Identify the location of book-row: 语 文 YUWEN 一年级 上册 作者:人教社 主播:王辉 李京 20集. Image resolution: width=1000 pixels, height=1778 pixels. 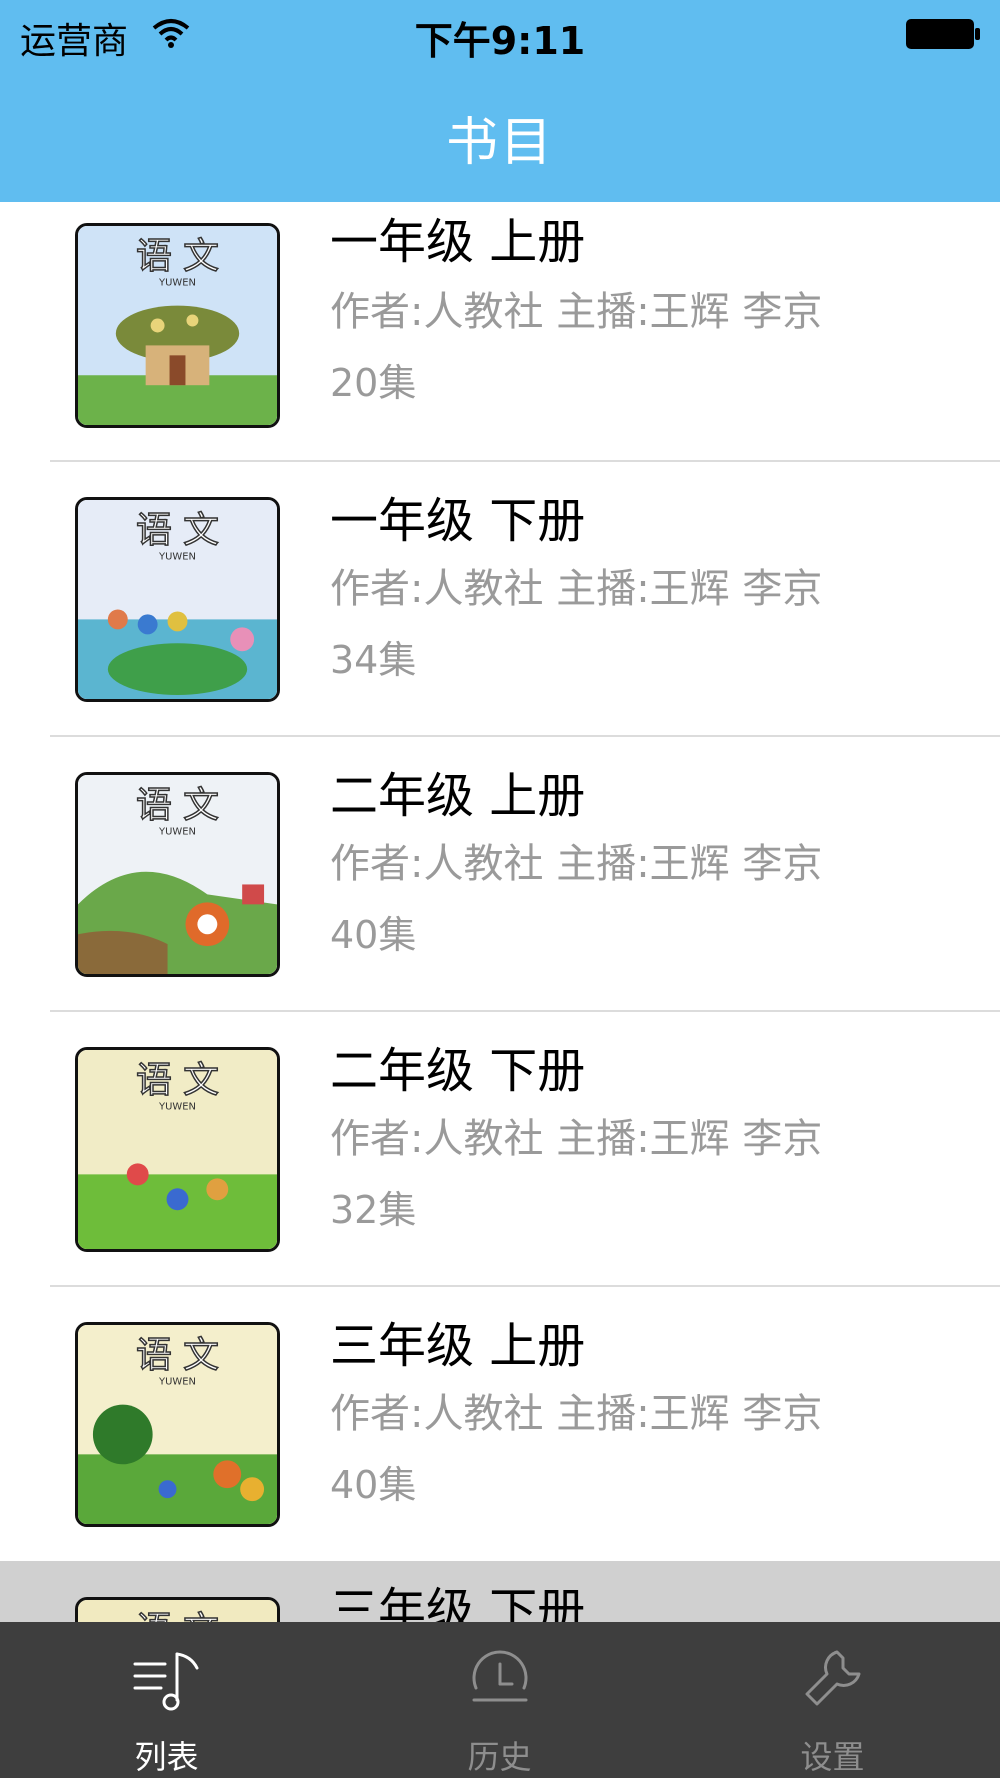
(500, 329).